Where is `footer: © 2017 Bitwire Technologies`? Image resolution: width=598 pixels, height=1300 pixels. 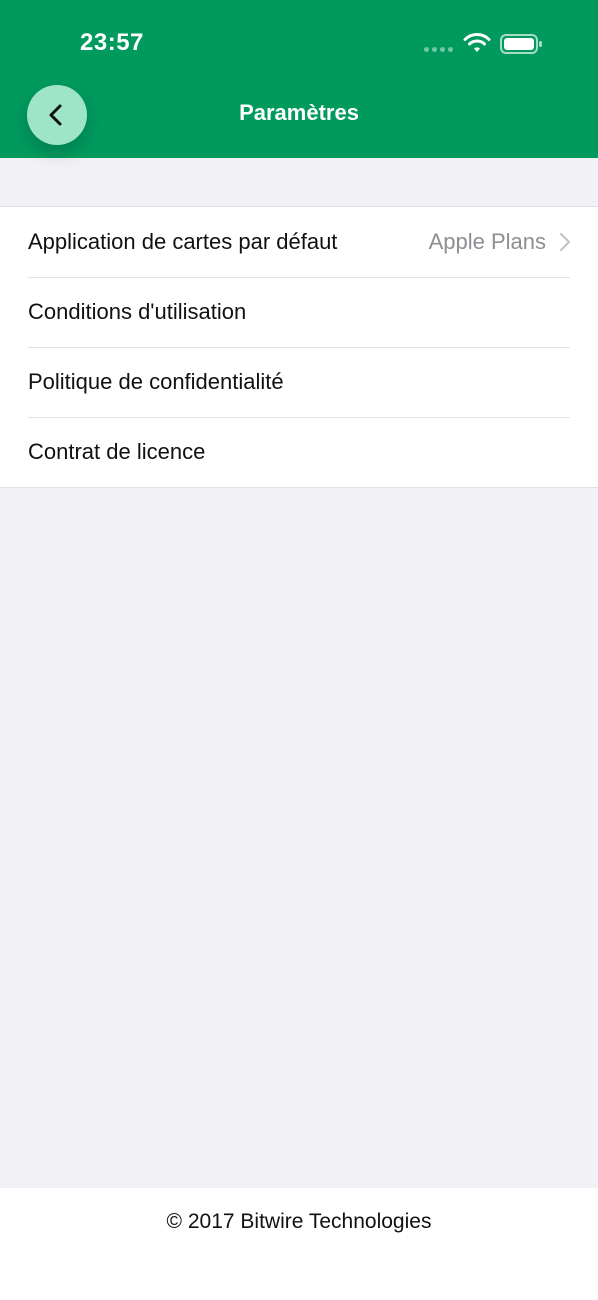 footer: © 2017 Bitwire Technologies is located at coordinates (299, 1244).